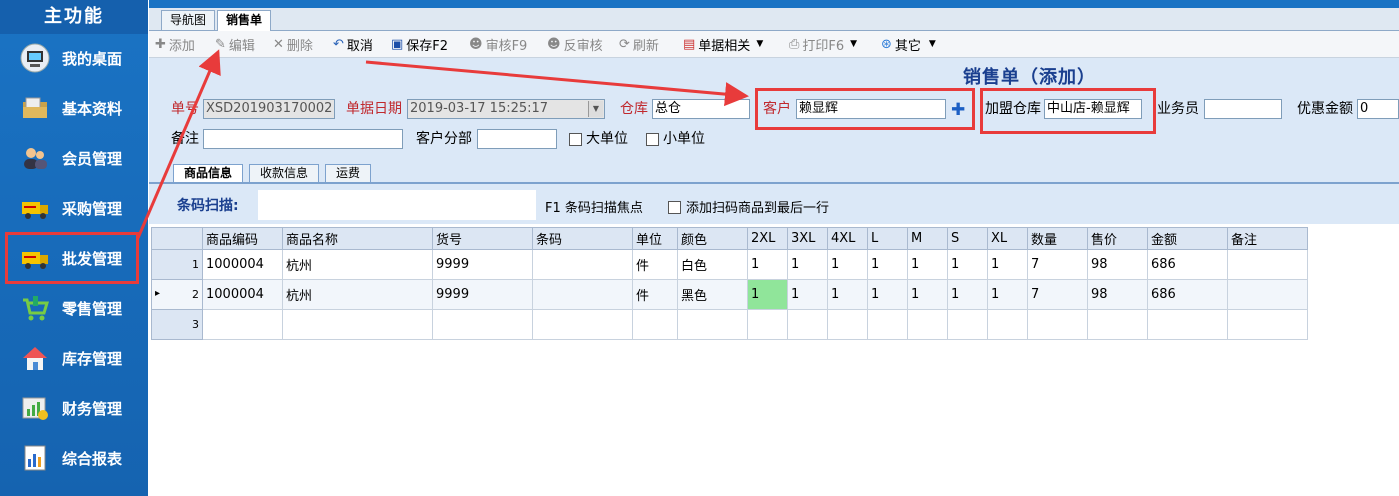 Image resolution: width=1399 pixels, height=496 pixels. I want to click on cell-quantity: 7, so click(1057, 294).